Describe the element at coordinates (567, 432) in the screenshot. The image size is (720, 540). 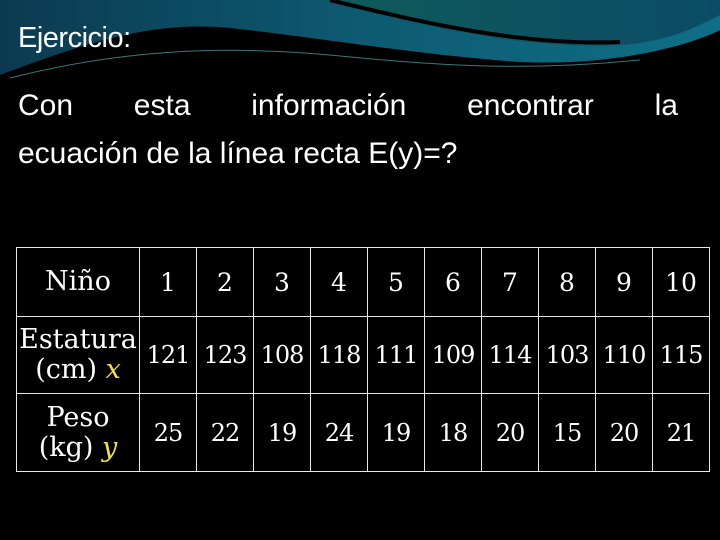
I see `weight-value: 15` at that location.